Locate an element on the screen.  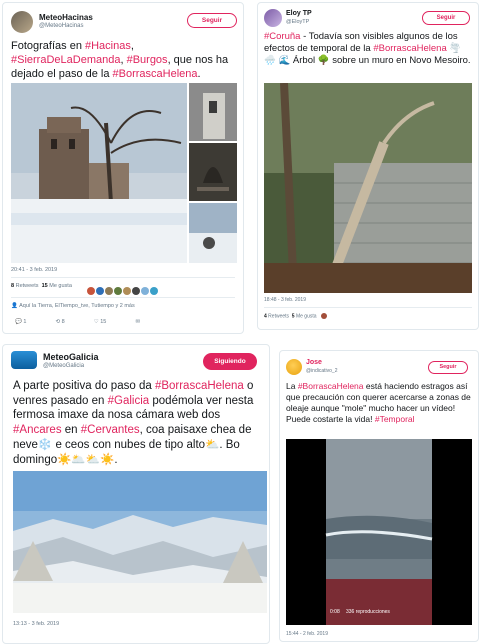
tweet-text-segment: A parte positiva do paso da is located at coordinates (84, 386).